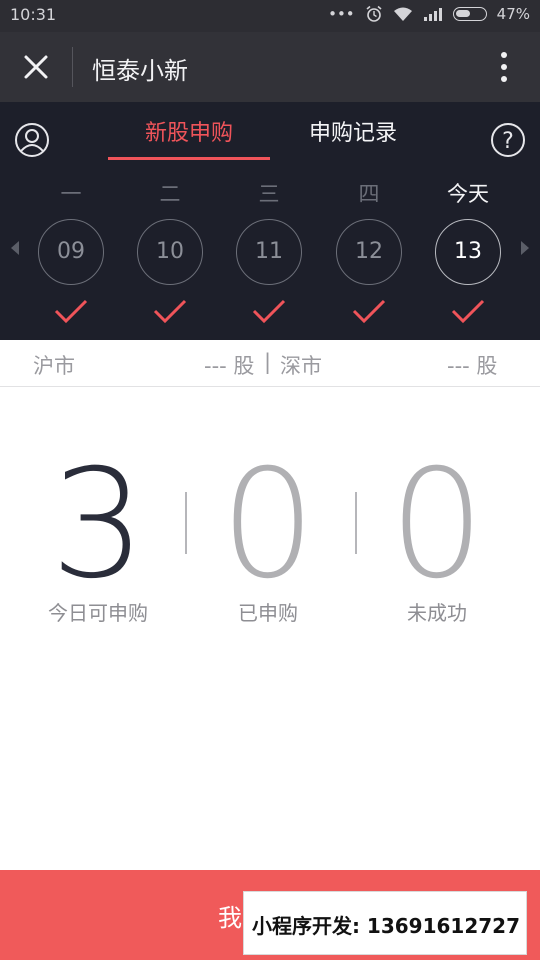 The image size is (540, 960). What do you see at coordinates (186, 523) in the screenshot?
I see `counter-divider` at bounding box center [186, 523].